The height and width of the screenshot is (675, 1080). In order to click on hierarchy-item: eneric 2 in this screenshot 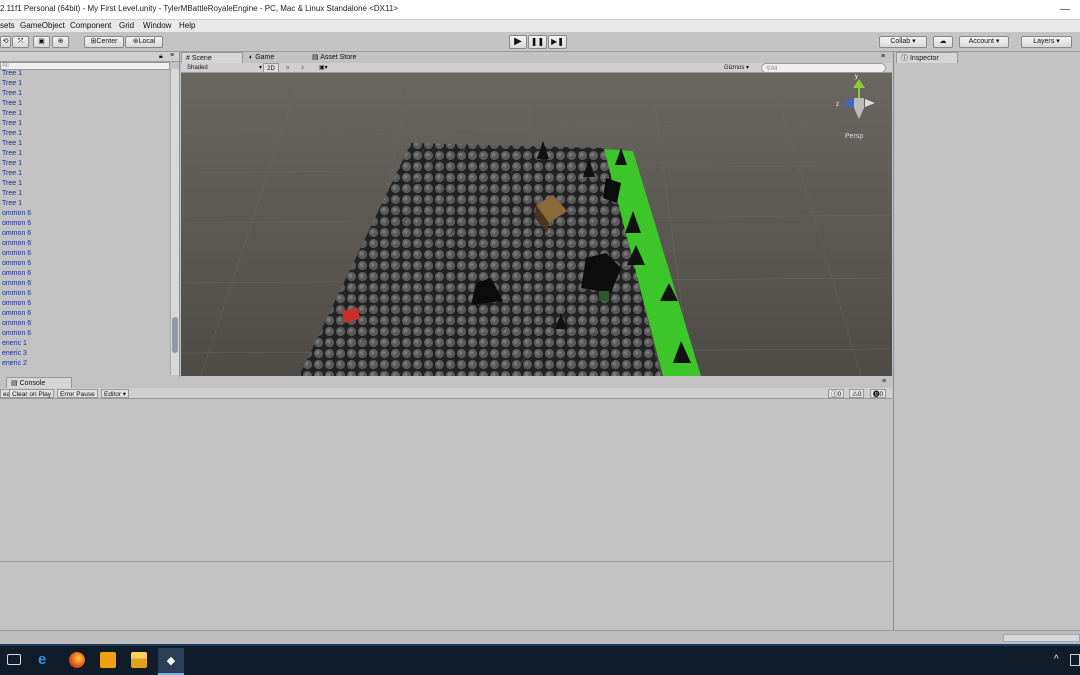, I will do `click(85, 364)`.